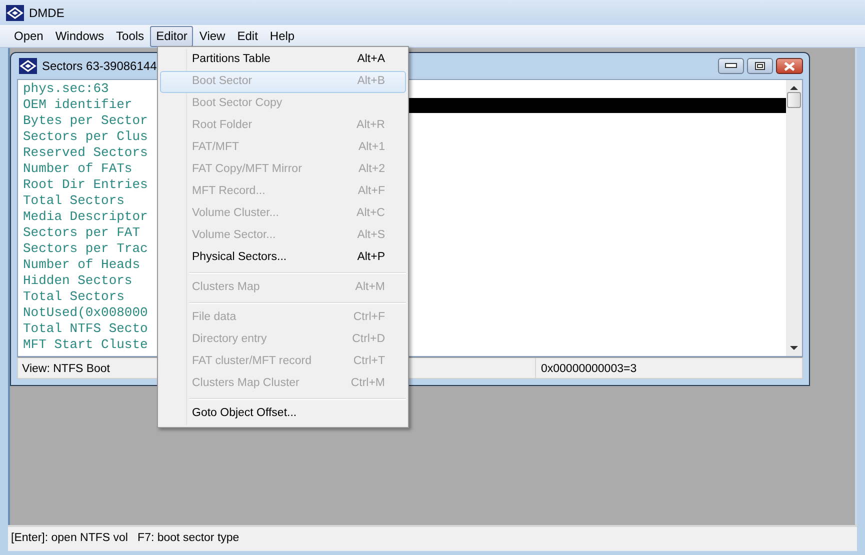 The height and width of the screenshot is (555, 865). I want to click on menu-option-label: Boot Sector, so click(222, 82).